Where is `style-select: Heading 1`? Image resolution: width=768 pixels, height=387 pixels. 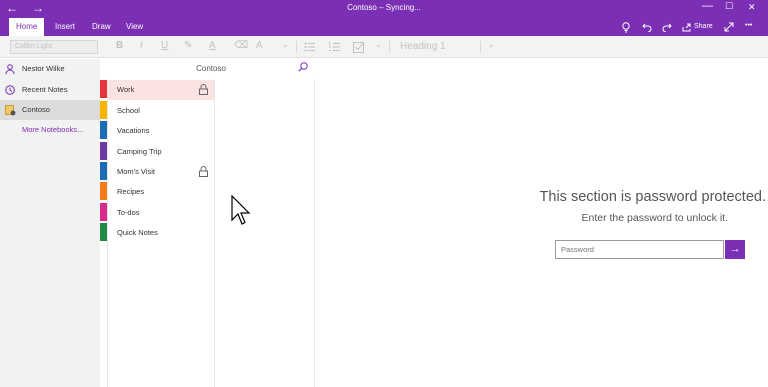 style-select: Heading 1 is located at coordinates (437, 47).